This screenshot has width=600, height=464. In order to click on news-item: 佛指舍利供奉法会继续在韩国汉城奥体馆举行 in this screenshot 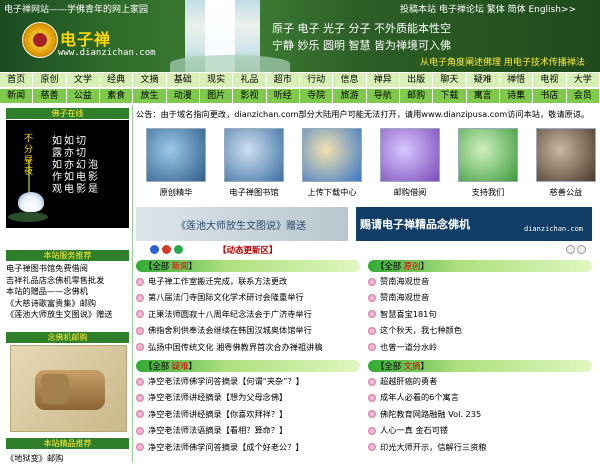, I will do `click(229, 330)`.